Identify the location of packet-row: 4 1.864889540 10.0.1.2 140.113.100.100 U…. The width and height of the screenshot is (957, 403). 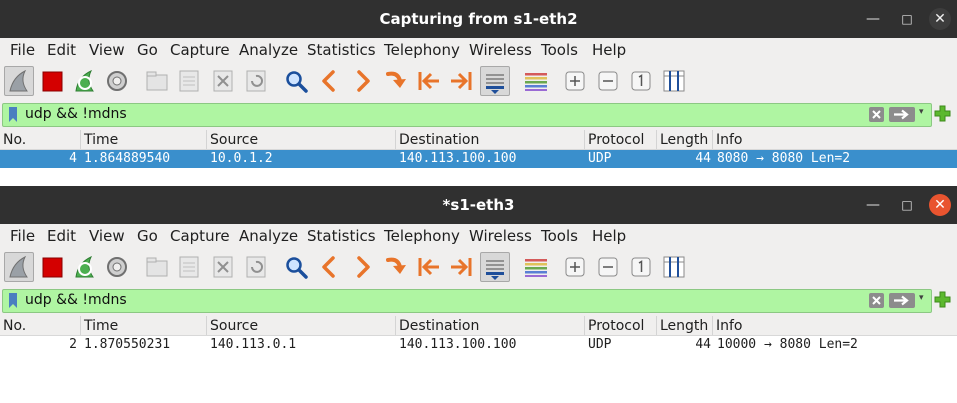
(478, 159).